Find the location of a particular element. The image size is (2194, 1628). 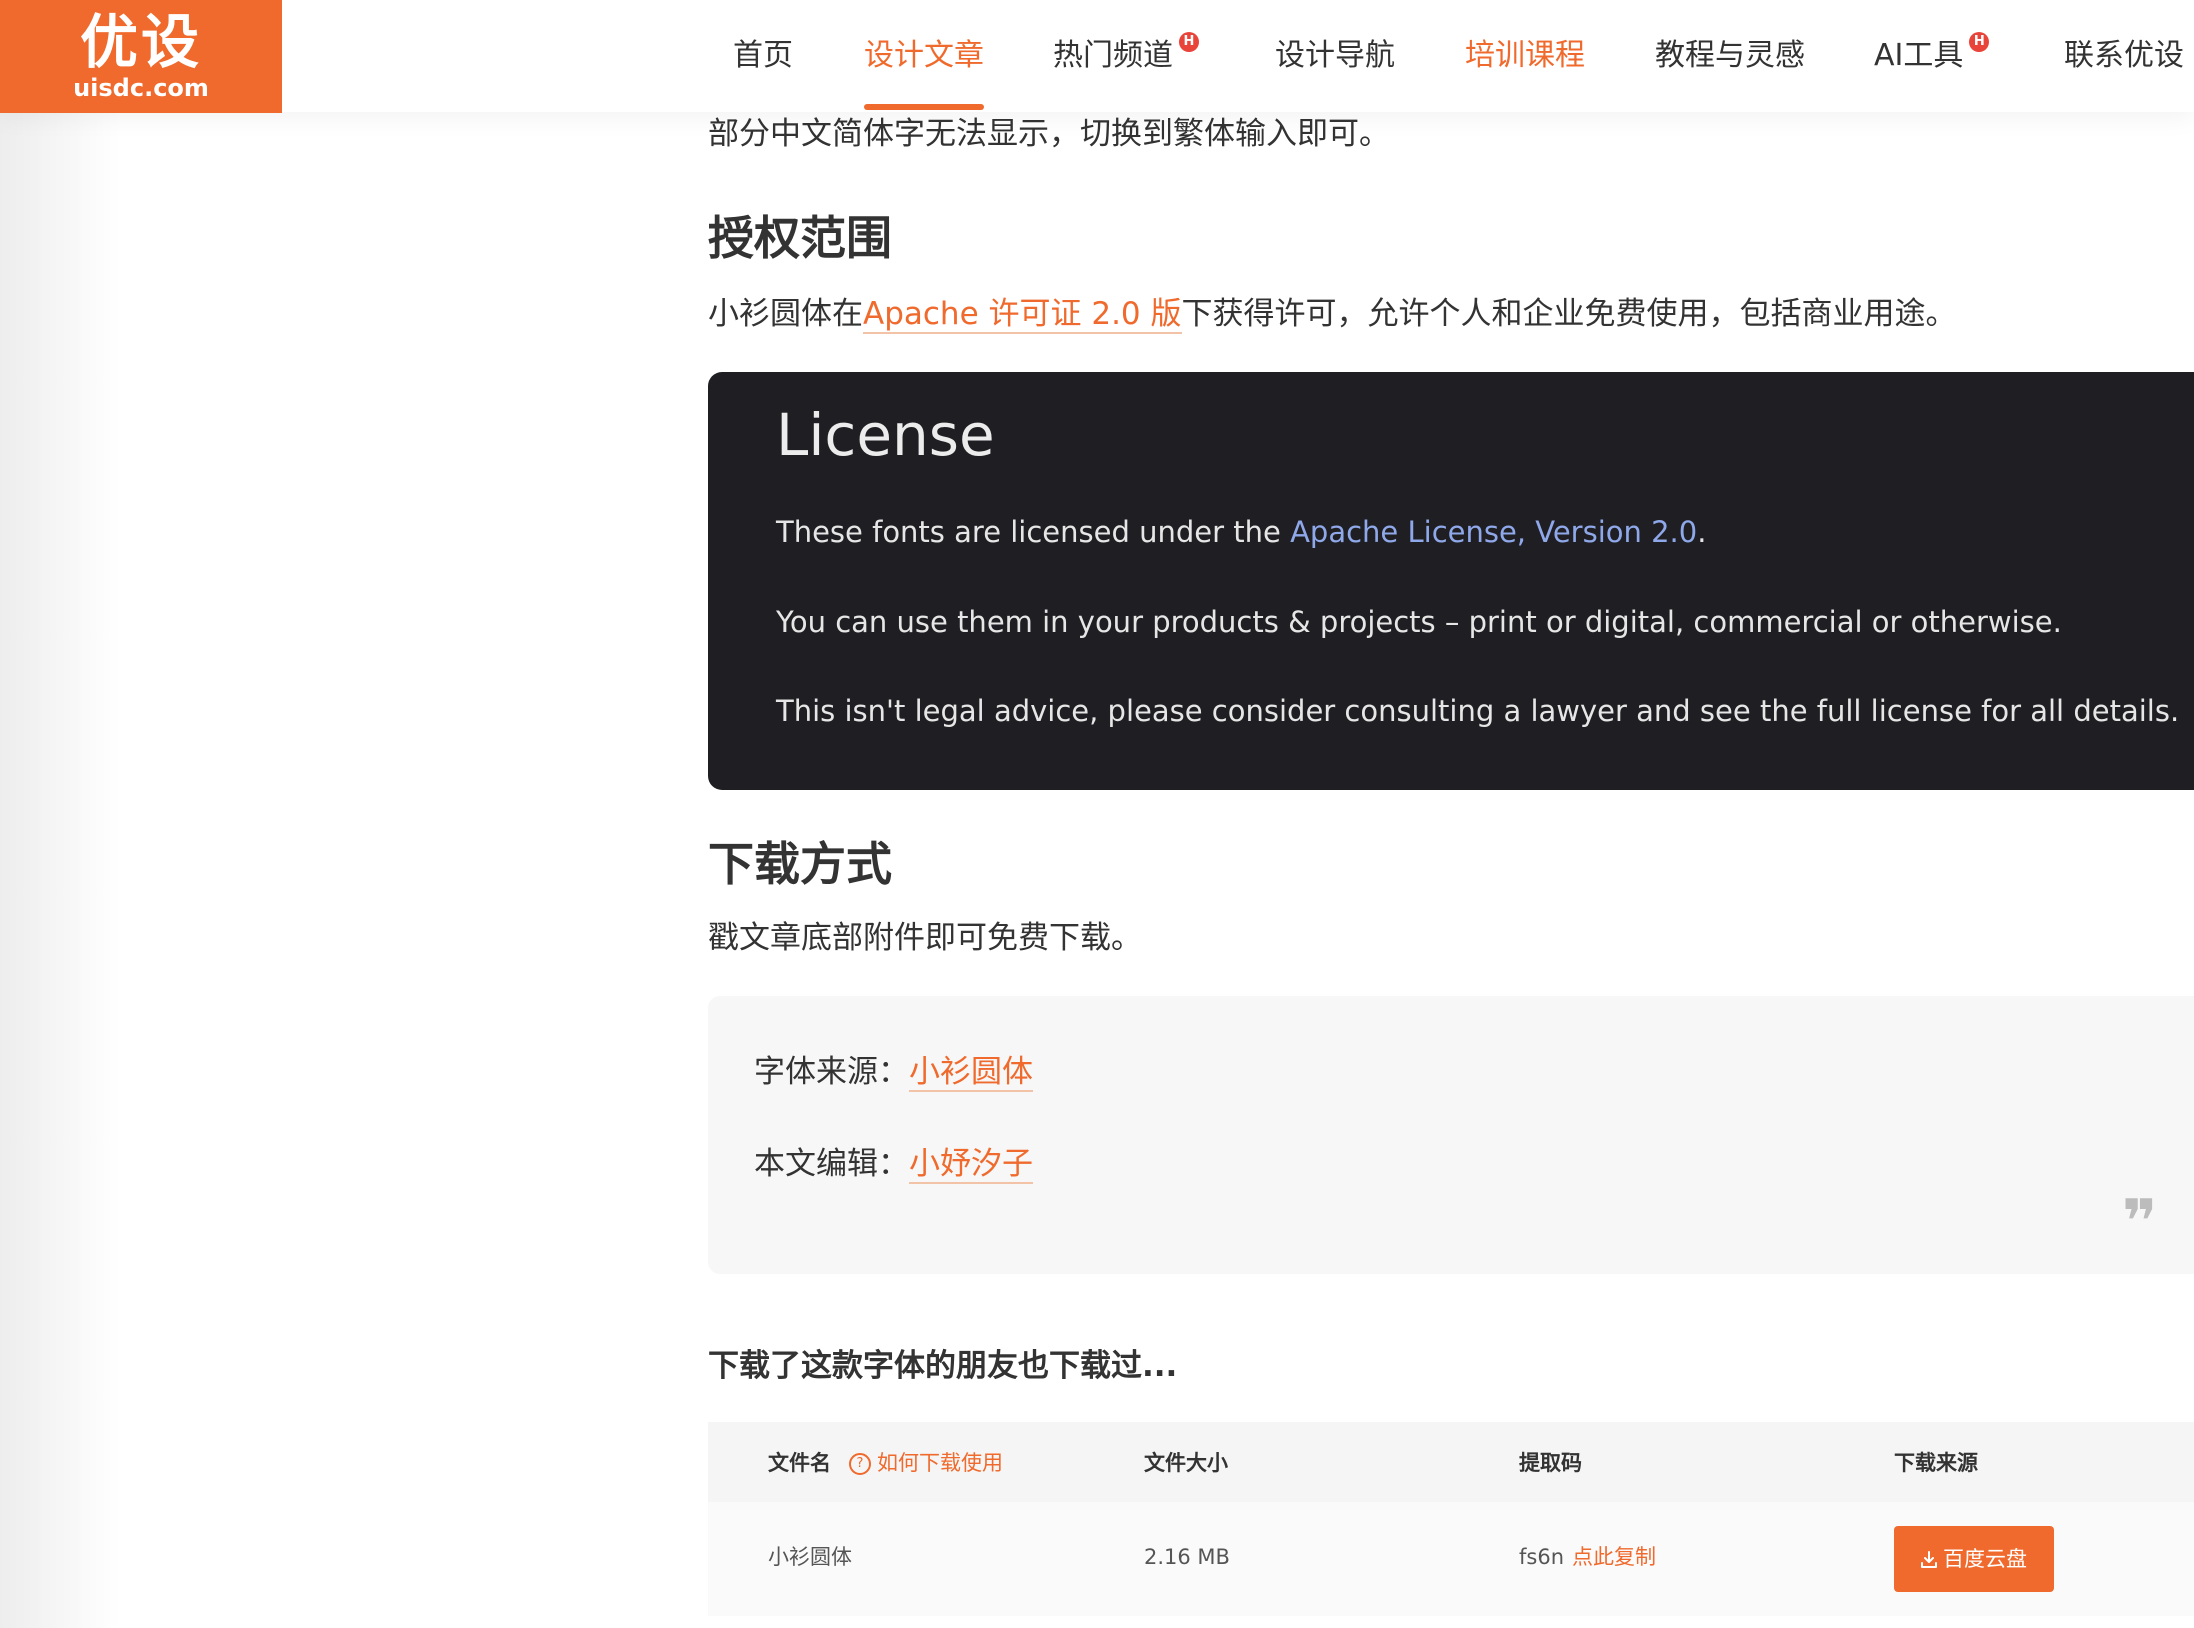

font-source-link: 小衫圆体 is located at coordinates (971, 1073).